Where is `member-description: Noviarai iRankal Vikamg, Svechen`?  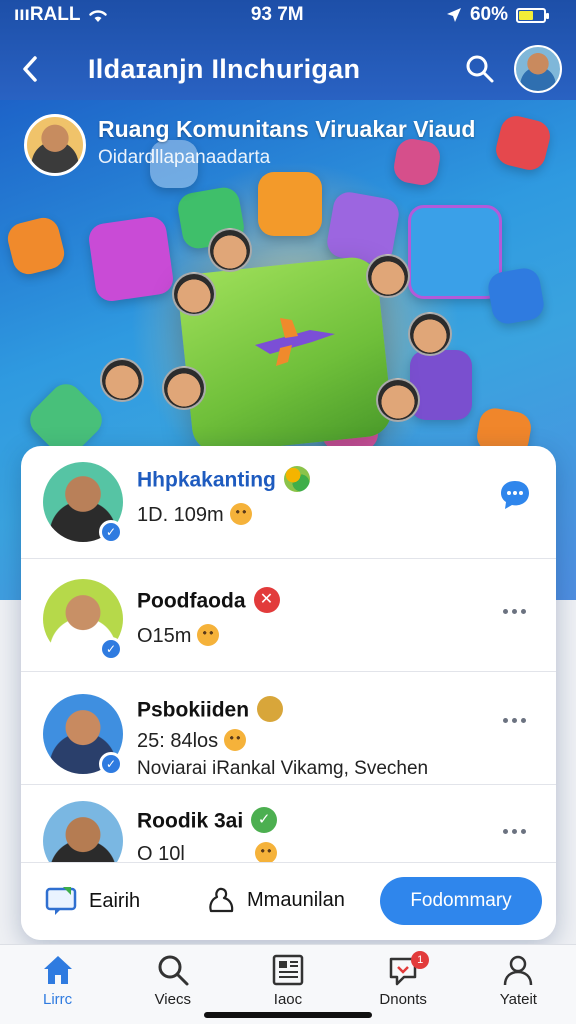 member-description: Noviarai iRankal Vikamg, Svechen is located at coordinates (283, 768).